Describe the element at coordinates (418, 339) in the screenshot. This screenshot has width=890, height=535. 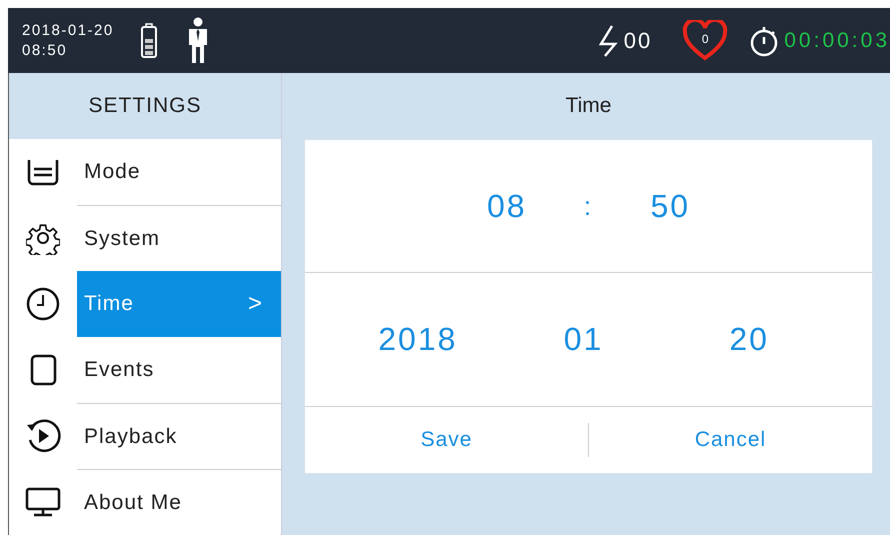
I see `year-value: 2018` at that location.